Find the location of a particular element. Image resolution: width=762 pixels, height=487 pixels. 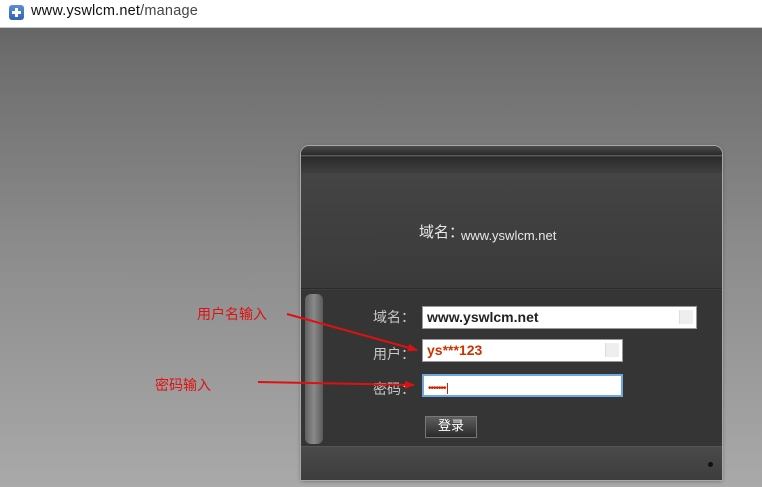

password-arrow-icon is located at coordinates (336, 384).